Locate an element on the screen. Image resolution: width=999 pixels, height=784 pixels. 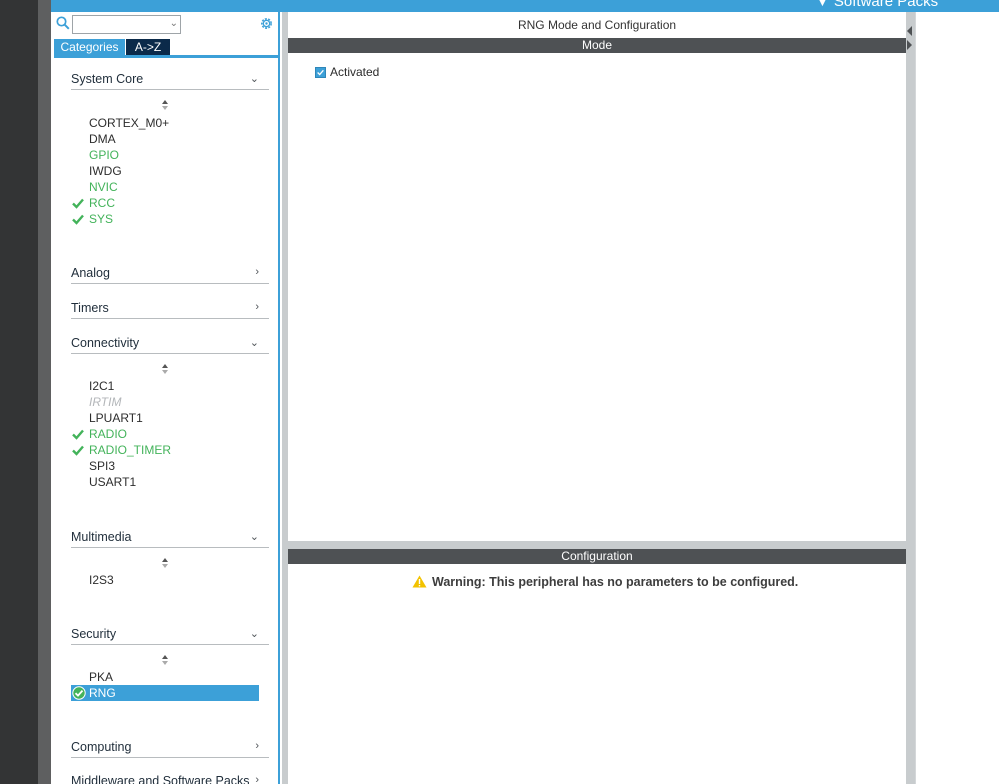
category-multimedia: Multimedia ⌄ is located at coordinates (170, 538).